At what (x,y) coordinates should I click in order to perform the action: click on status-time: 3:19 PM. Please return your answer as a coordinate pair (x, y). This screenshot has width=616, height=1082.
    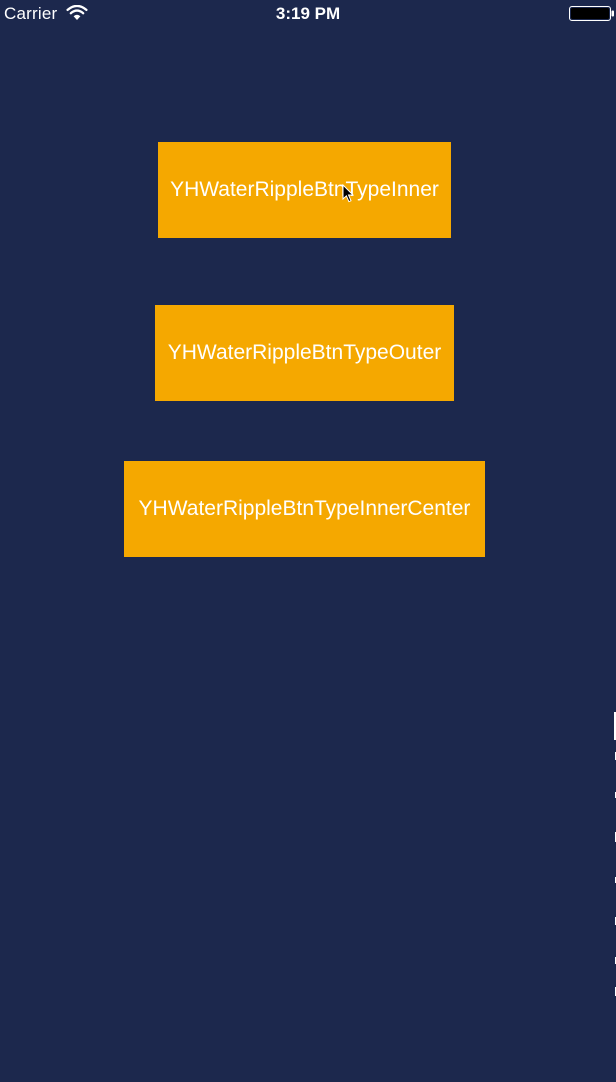
    Looking at the image, I should click on (308, 13).